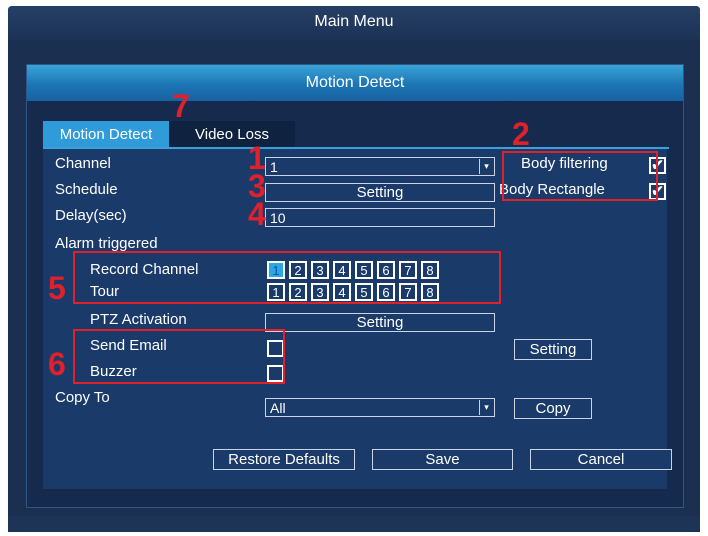  What do you see at coordinates (57, 288) in the screenshot?
I see `marker-5: 5` at bounding box center [57, 288].